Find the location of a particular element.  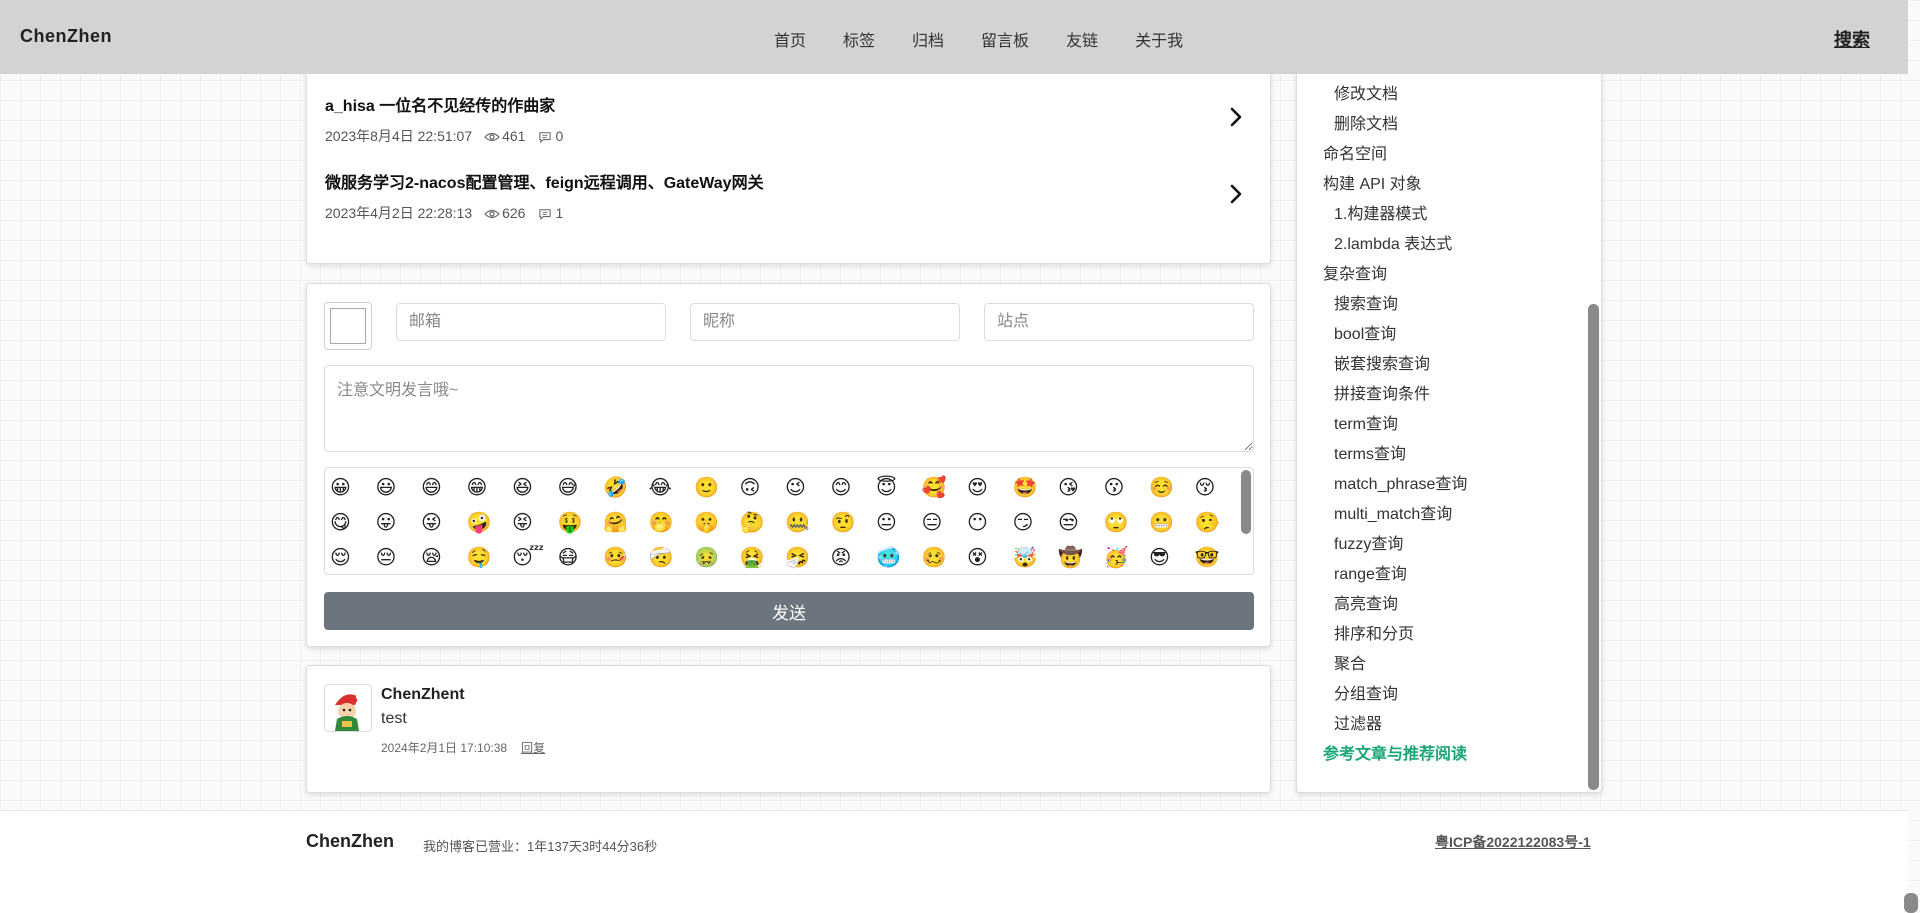

toc-item: fuzzy查询 is located at coordinates (1453, 545).